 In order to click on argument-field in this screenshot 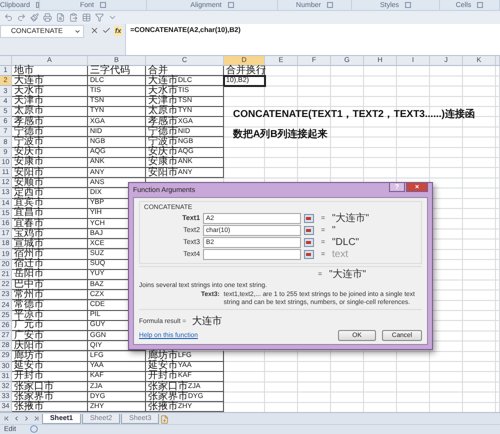, I will do `click(252, 254)`.